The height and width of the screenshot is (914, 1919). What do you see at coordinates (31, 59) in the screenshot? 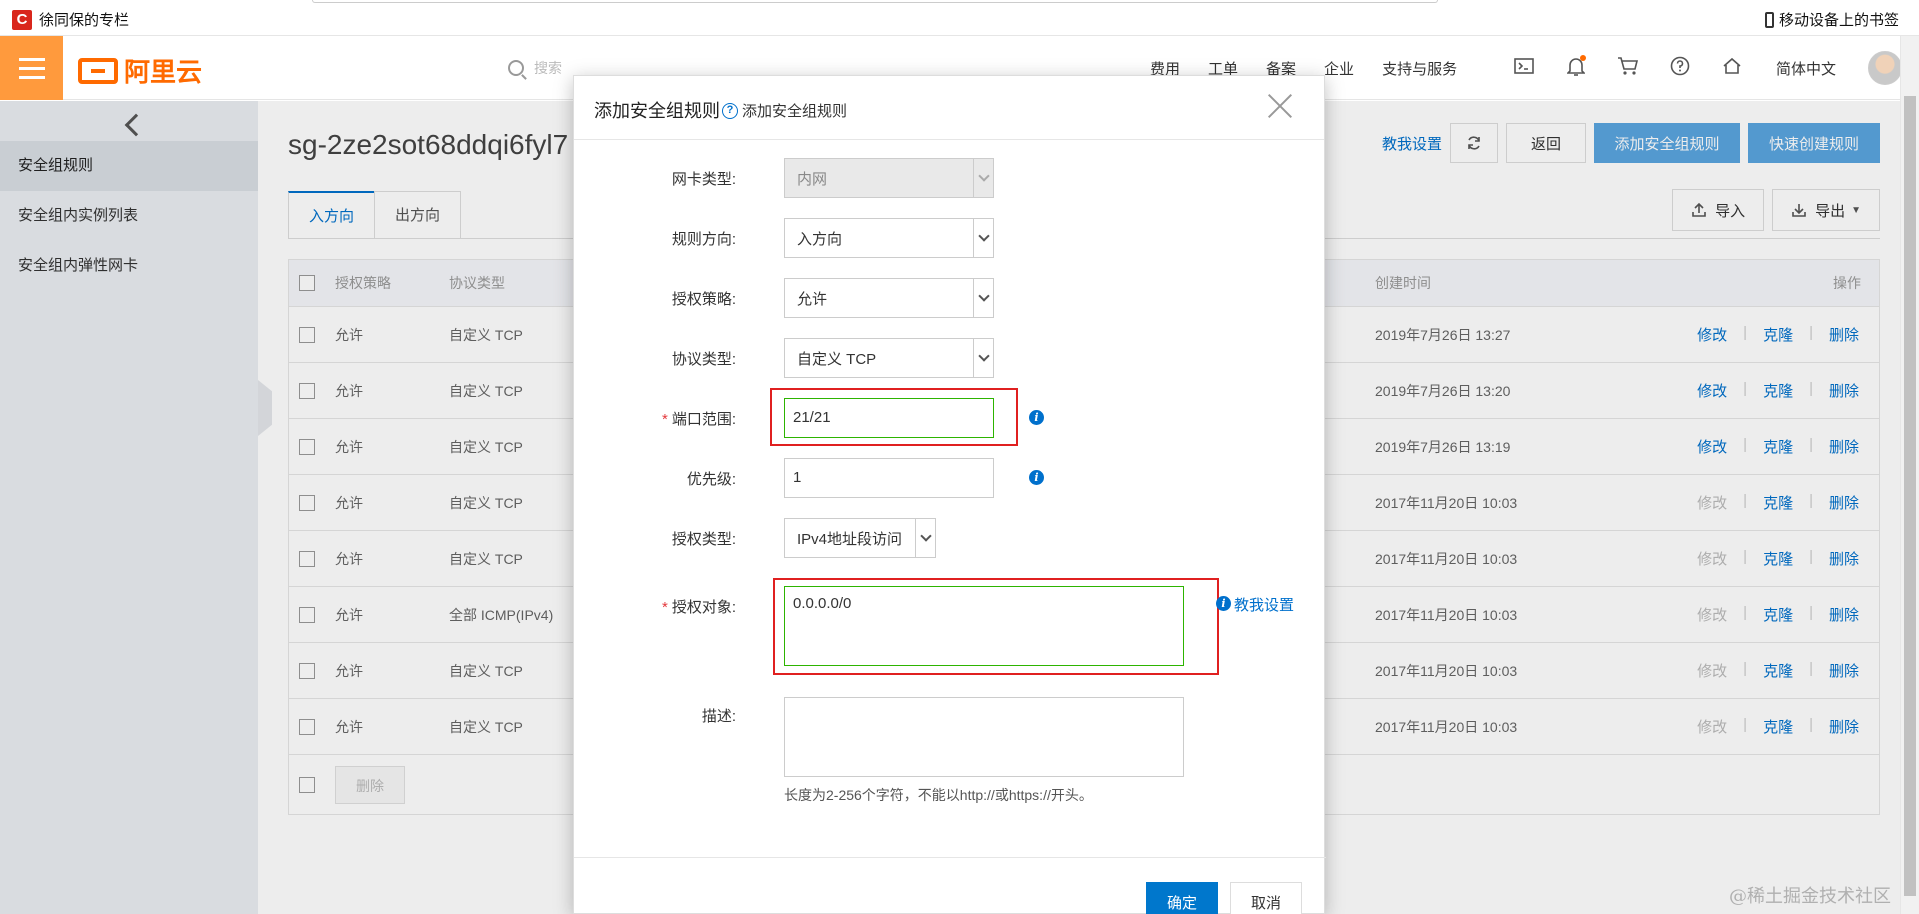
I see `hamburger-icon` at bounding box center [31, 59].